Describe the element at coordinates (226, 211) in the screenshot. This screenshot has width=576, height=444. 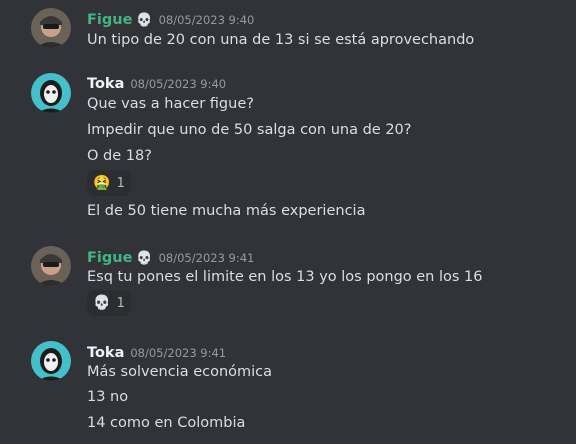
I see `message-text: El de 50 tiene mucha más experiencia` at that location.